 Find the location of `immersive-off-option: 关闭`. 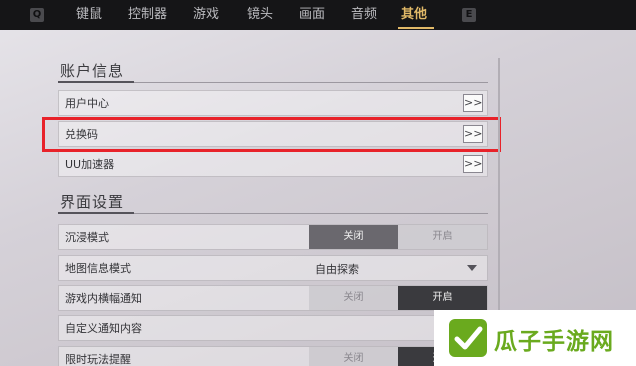

immersive-off-option: 关闭 is located at coordinates (353, 237).